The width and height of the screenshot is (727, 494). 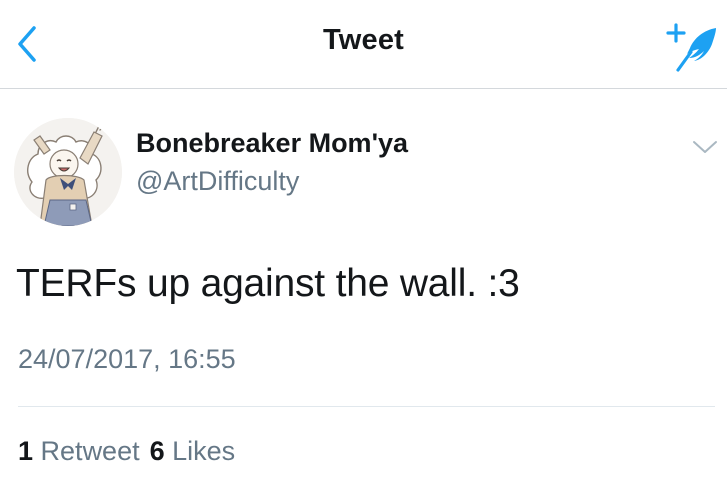 I want to click on compose-tweet-icon, so click(x=691, y=47).